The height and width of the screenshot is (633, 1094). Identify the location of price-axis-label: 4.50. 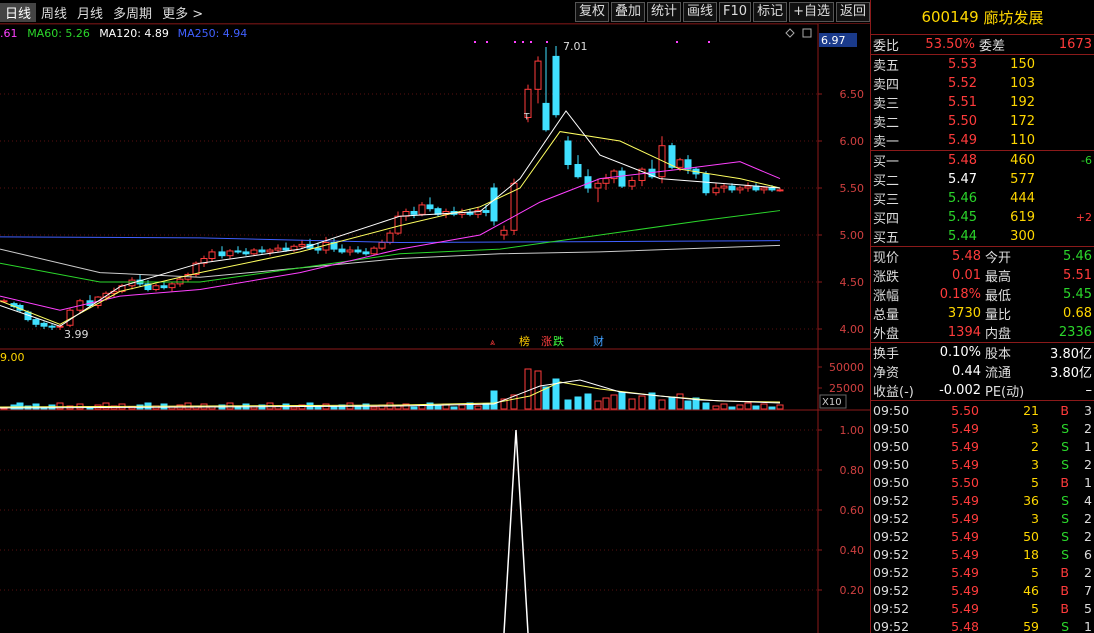
(852, 282).